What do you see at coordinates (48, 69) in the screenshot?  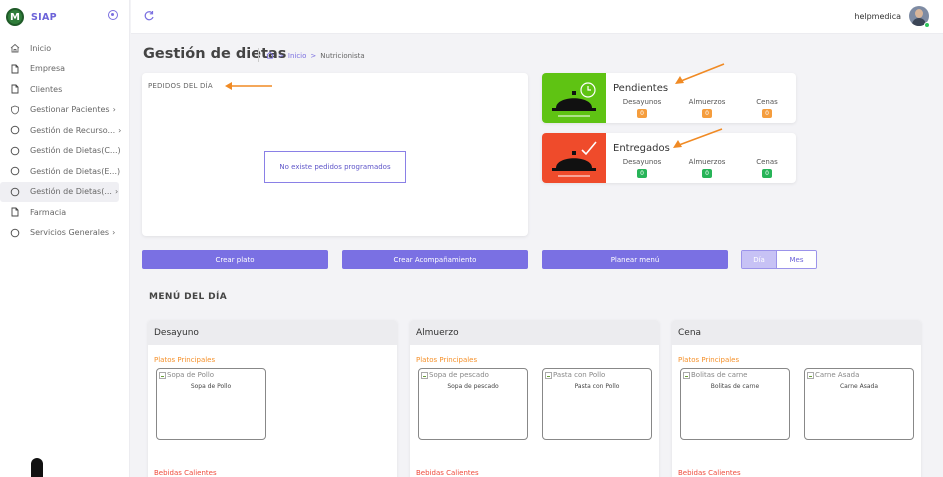 I see `sidebar-item-label: Empresa` at bounding box center [48, 69].